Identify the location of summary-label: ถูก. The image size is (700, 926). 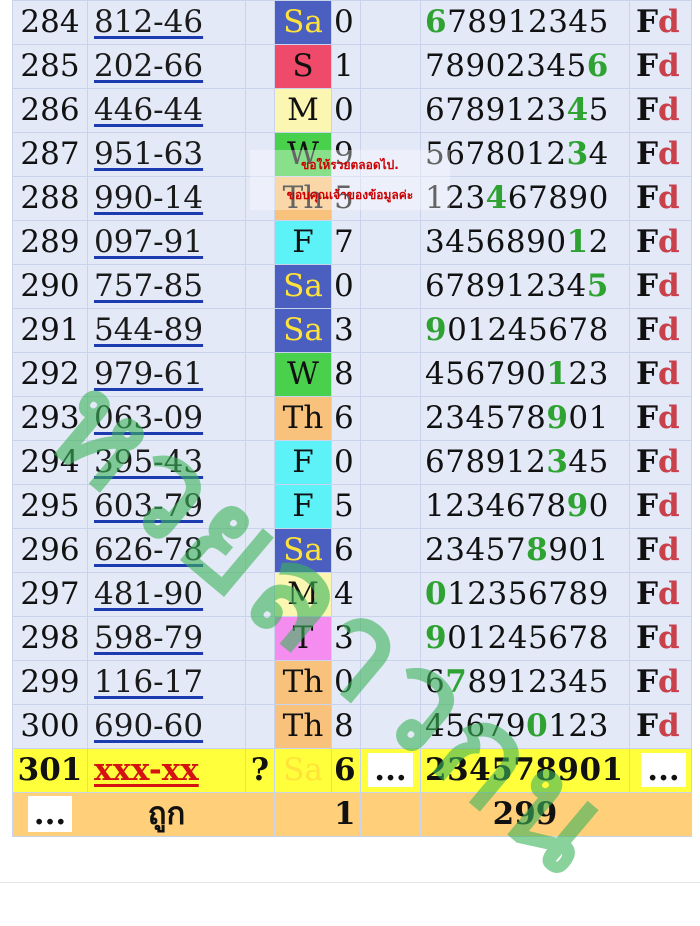
(166, 814).